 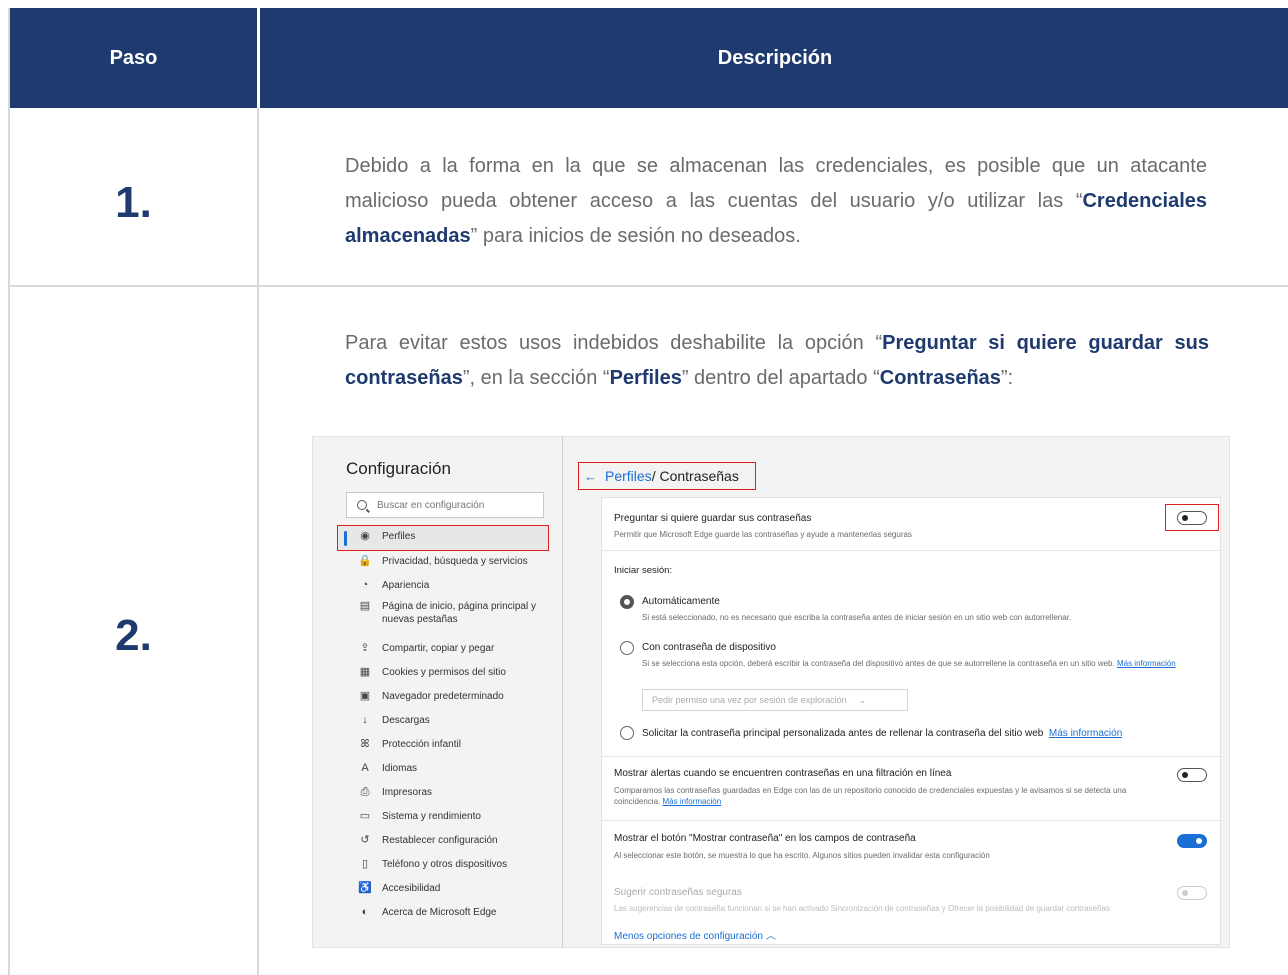 I want to click on custom-more-info-link: Más información, so click(x=1085, y=733).